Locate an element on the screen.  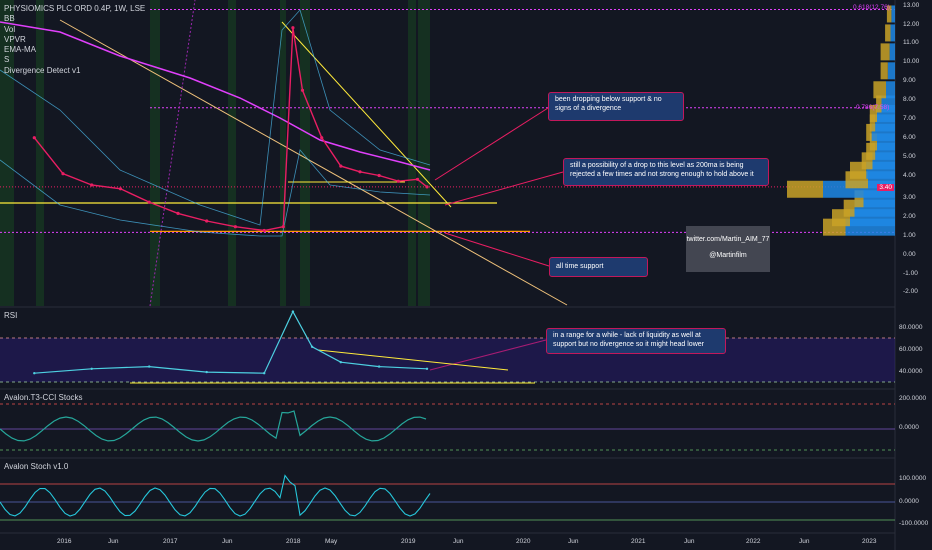
price-tick: 4.00 is located at coordinates (909, 175).